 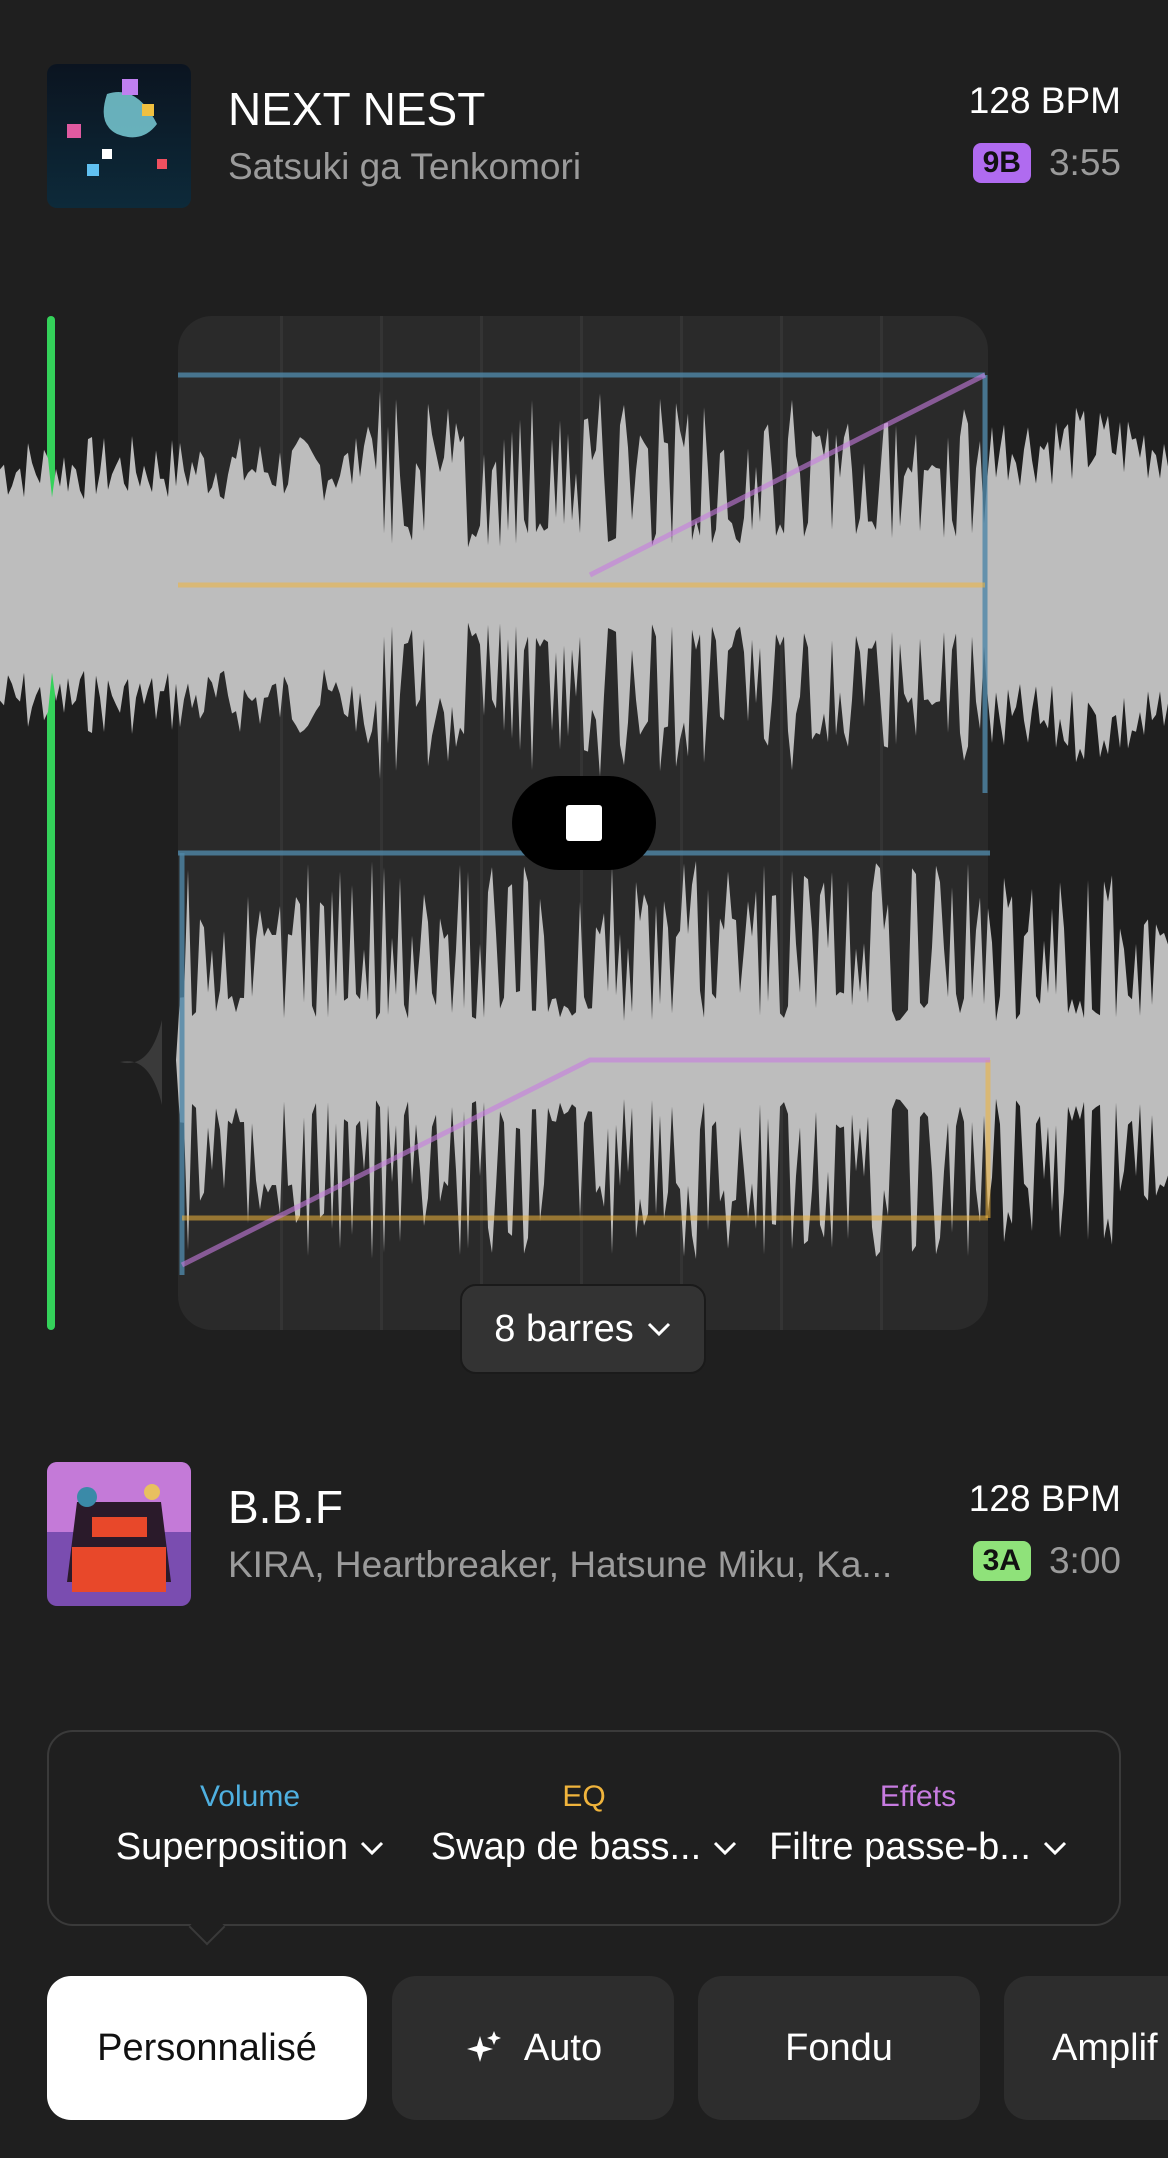 What do you see at coordinates (250, 1824) in the screenshot?
I see `volume-control: Volume Superposition` at bounding box center [250, 1824].